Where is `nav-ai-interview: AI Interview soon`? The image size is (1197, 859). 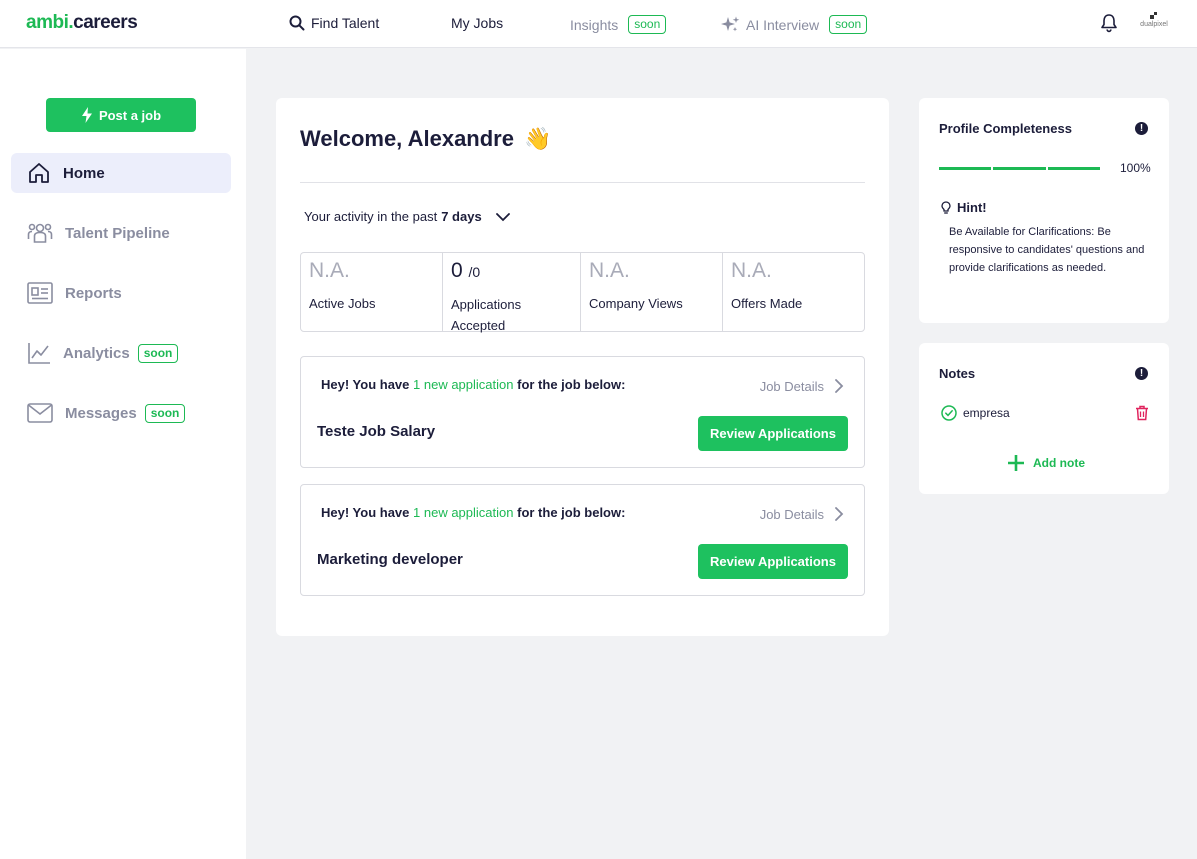 nav-ai-interview: AI Interview soon is located at coordinates (794, 24).